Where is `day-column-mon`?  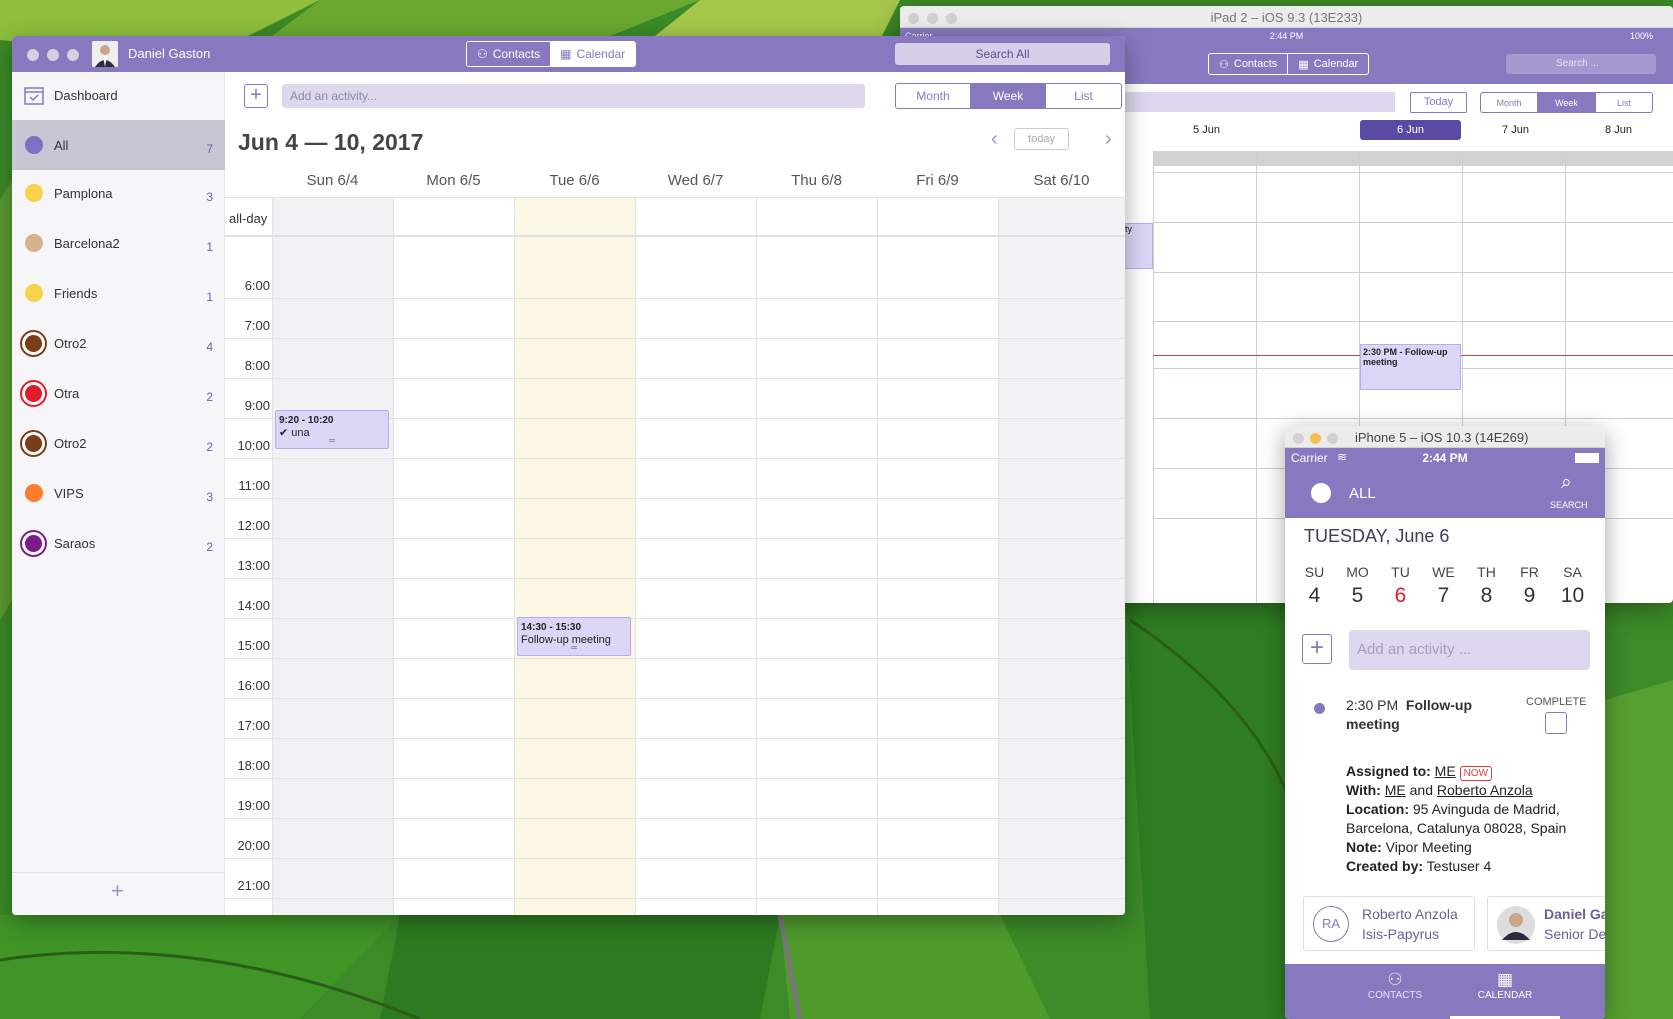 day-column-mon is located at coordinates (453, 556).